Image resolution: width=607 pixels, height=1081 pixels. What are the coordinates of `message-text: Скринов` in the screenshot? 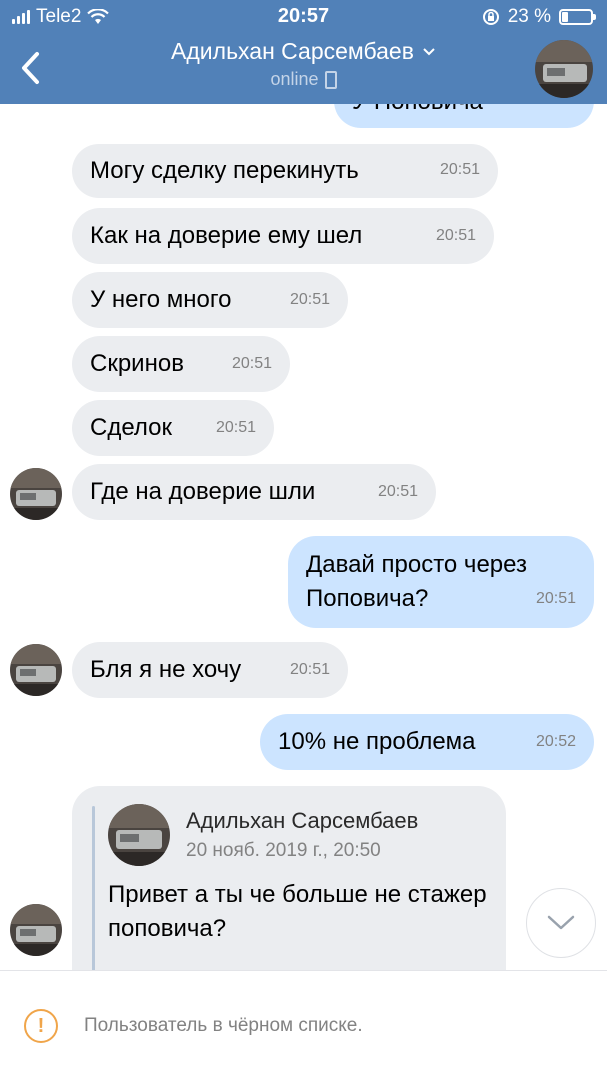 It's located at (137, 363).